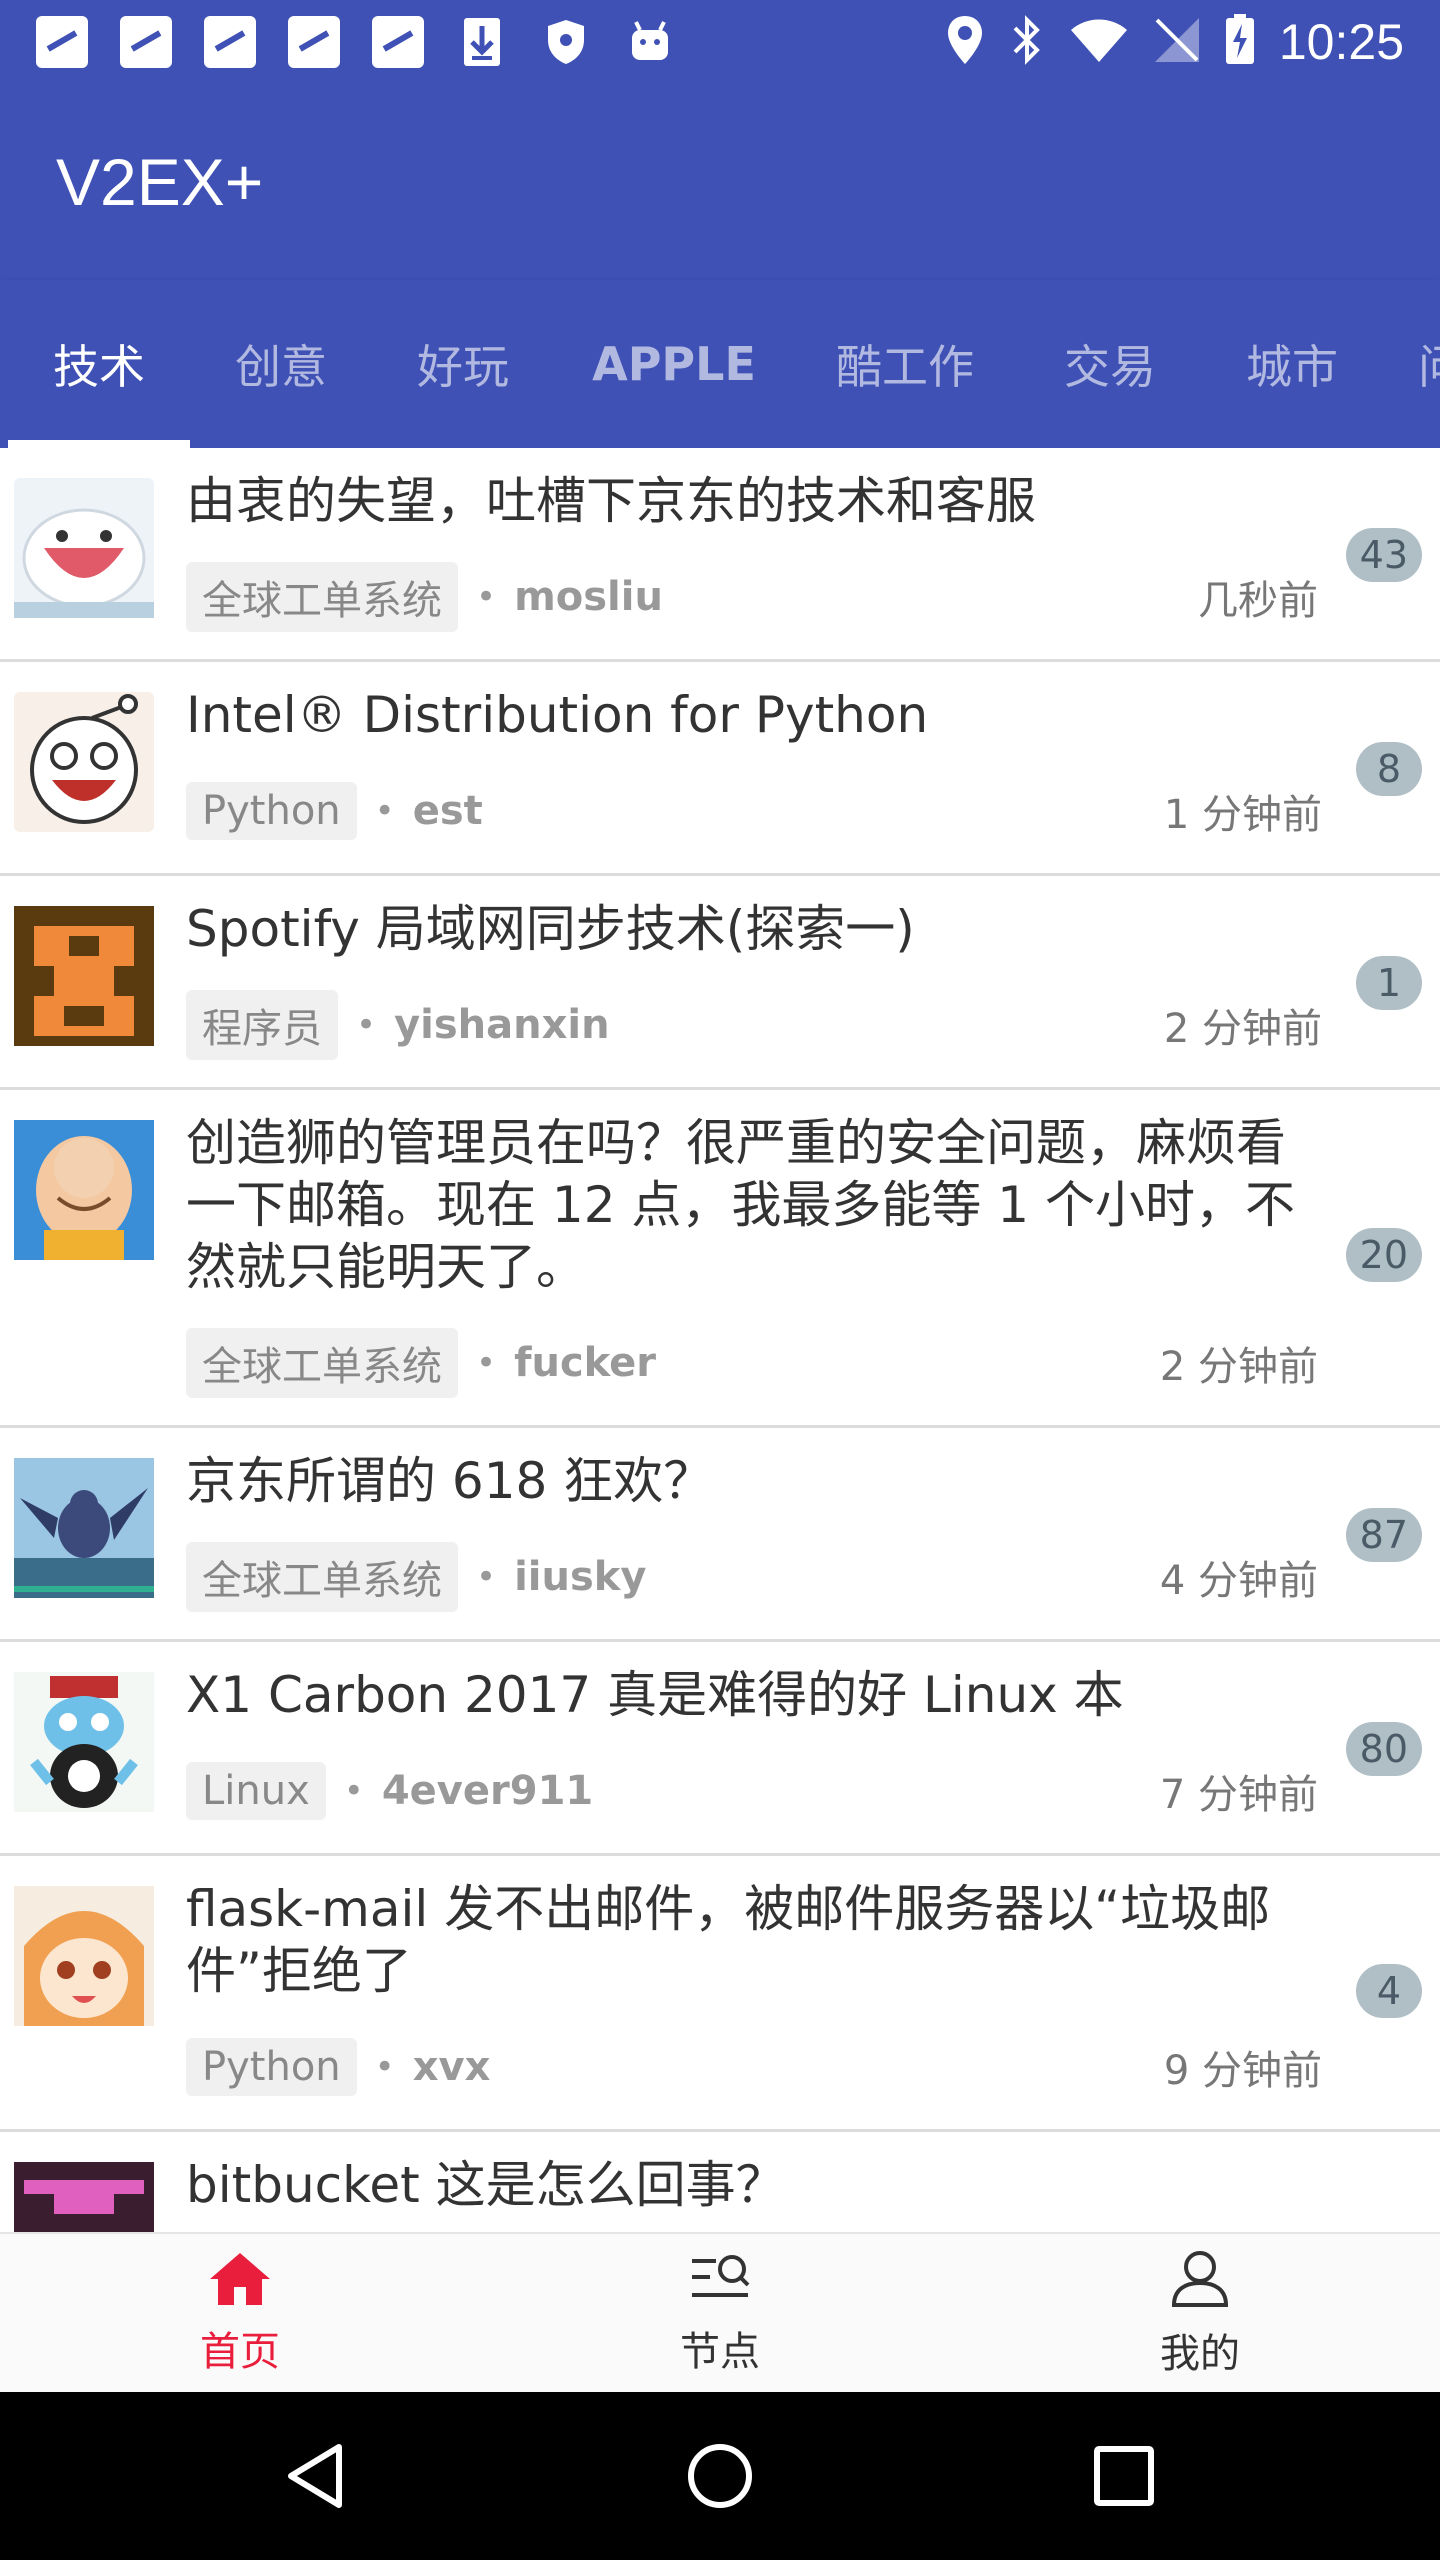 The width and height of the screenshot is (1440, 2560). Describe the element at coordinates (482, 42) in the screenshot. I see `download-icon` at that location.